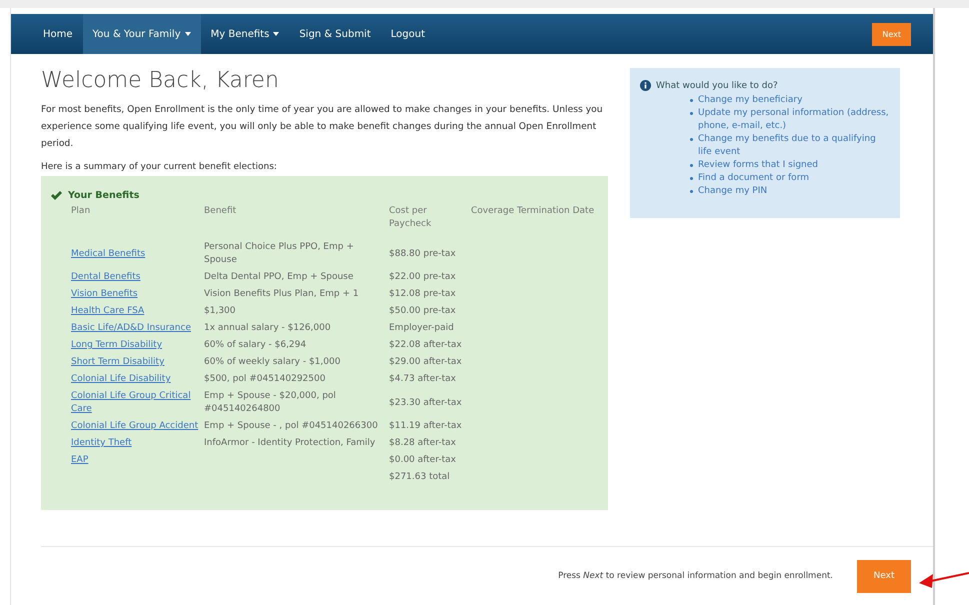  Describe the element at coordinates (137, 379) in the screenshot. I see `plan-link: Colonial Life Disability` at that location.